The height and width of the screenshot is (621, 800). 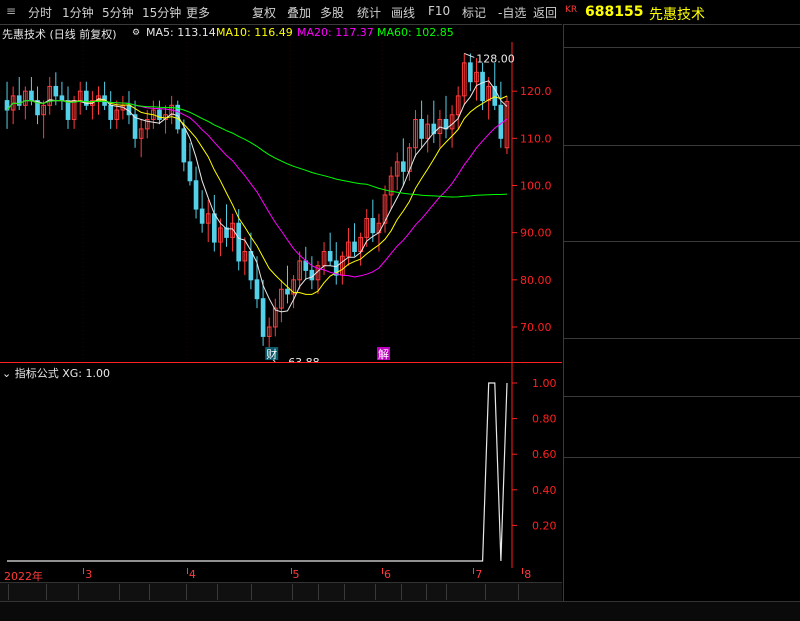 What do you see at coordinates (544, 383) in the screenshot?
I see `indicator-label: 1.00` at bounding box center [544, 383].